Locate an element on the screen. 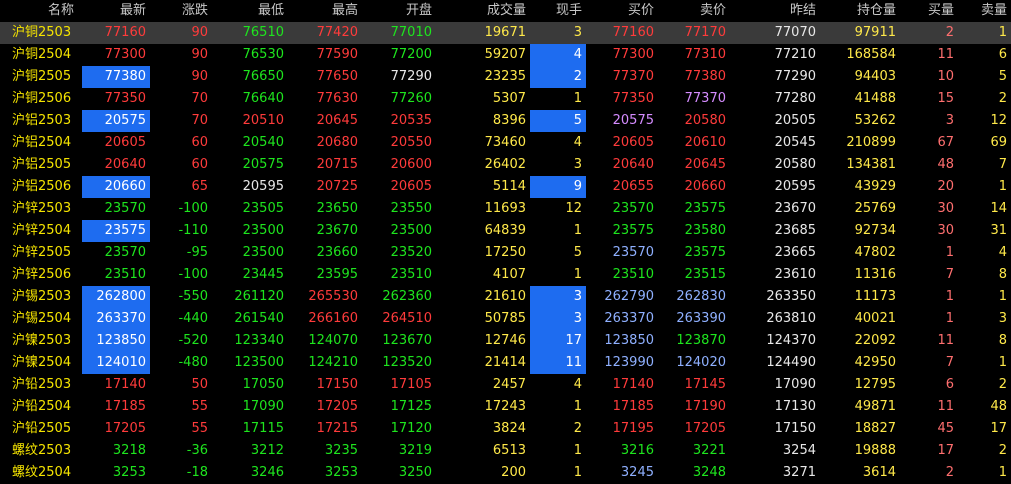  cell-last: 20605 is located at coordinates (125, 142).